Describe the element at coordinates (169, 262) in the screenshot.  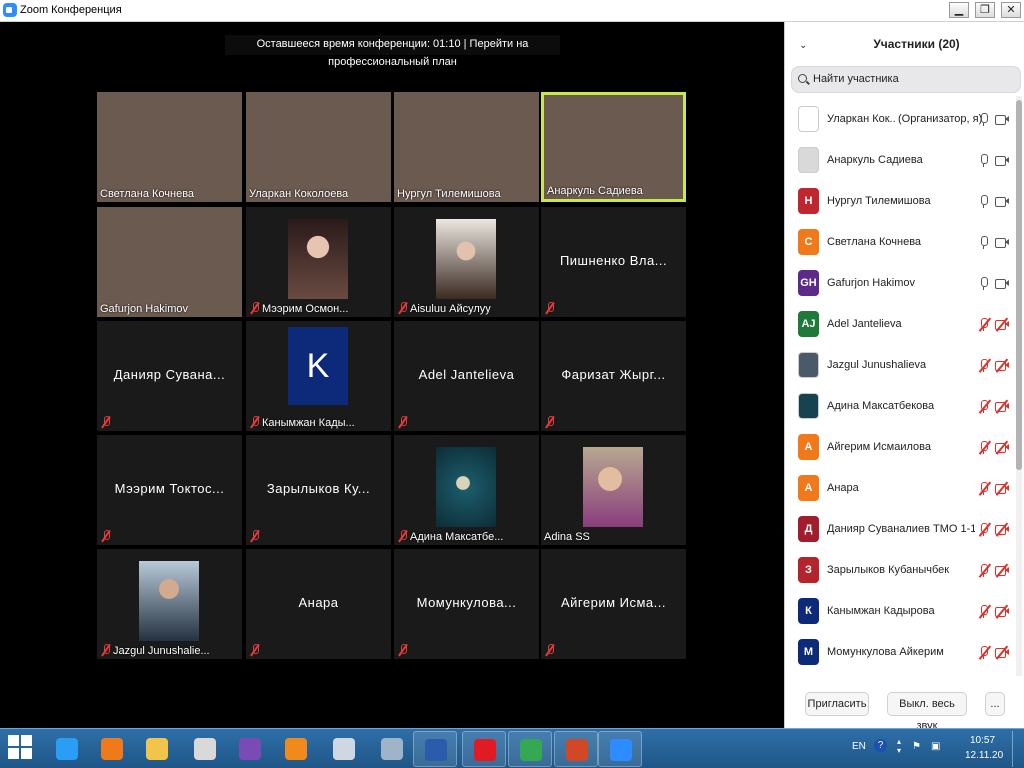
I see `video-tile: Gafurjon Hakimov` at that location.